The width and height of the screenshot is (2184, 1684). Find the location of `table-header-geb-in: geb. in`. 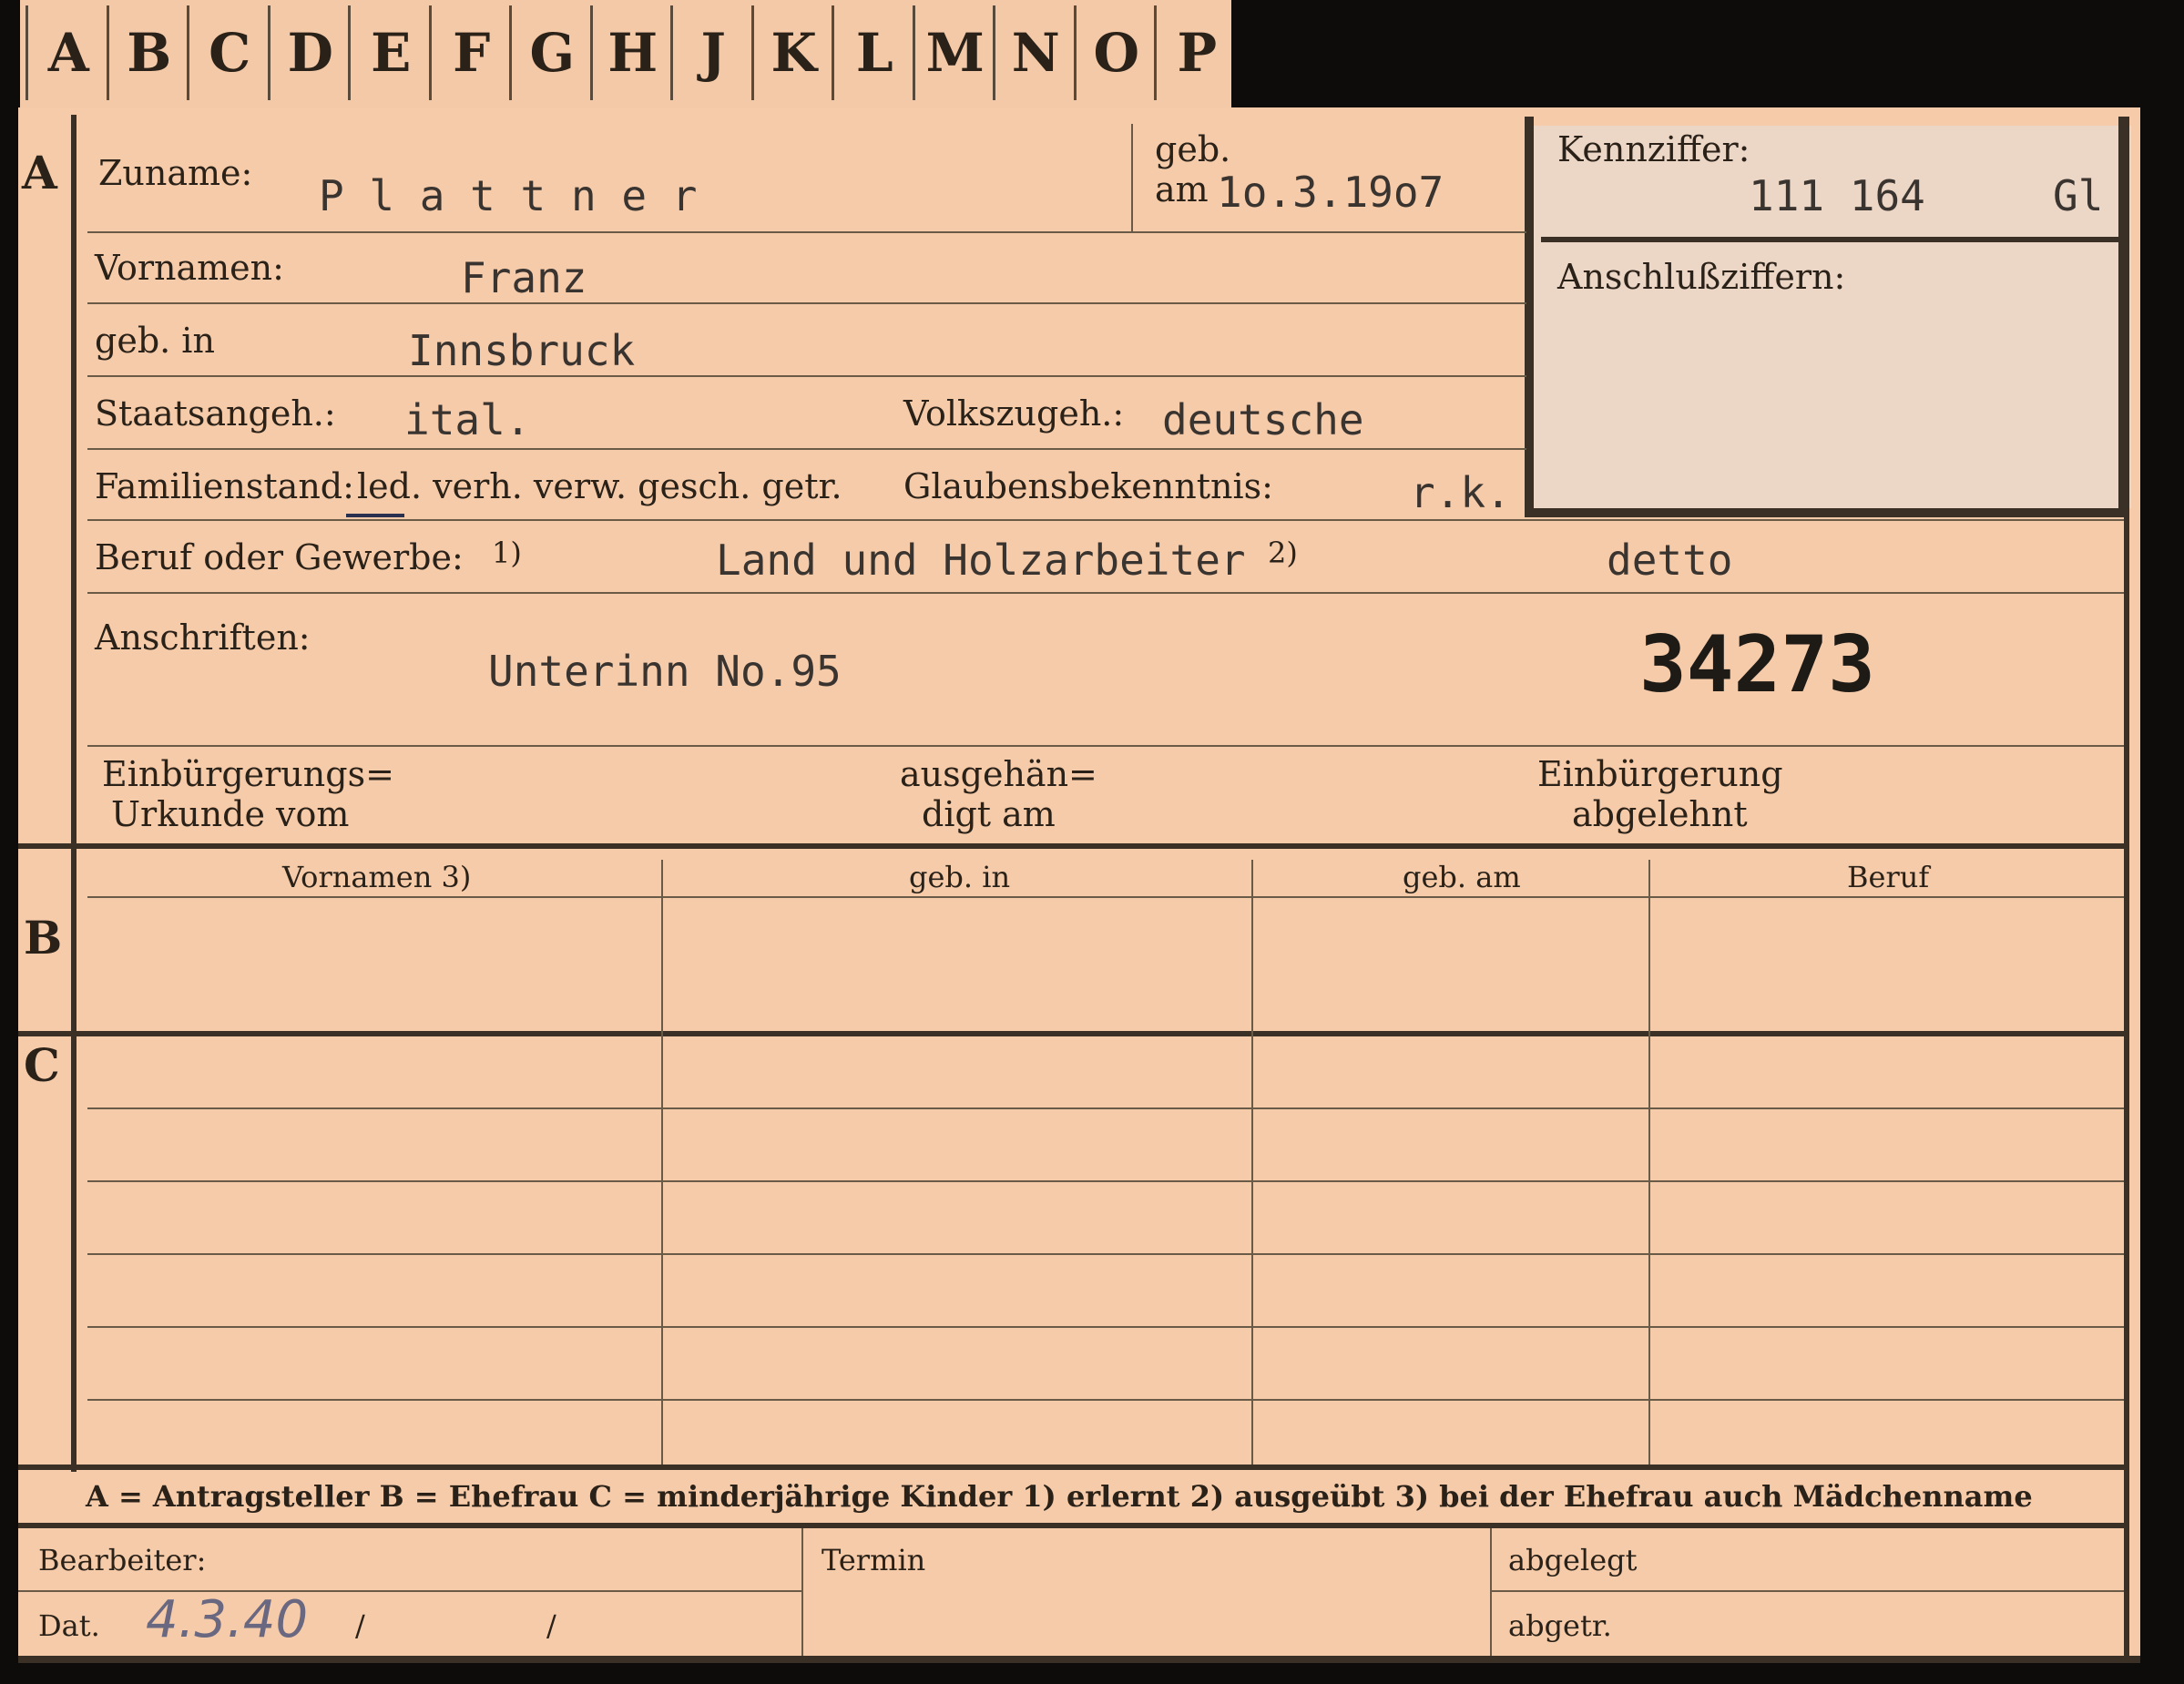

table-header-geb-in: geb. in is located at coordinates (960, 877).